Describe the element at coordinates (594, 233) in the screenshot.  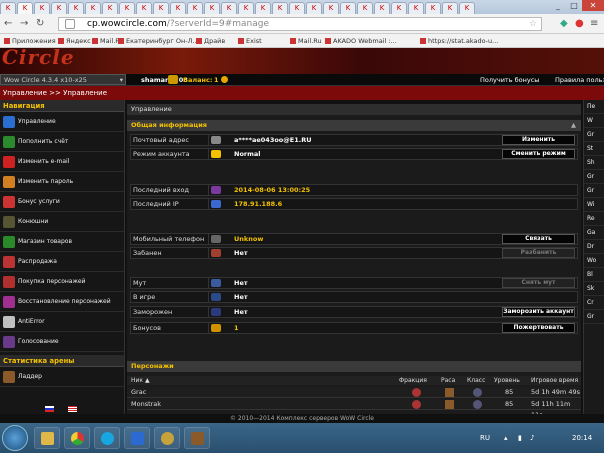
I see `right-panel-item: Ga` at that location.